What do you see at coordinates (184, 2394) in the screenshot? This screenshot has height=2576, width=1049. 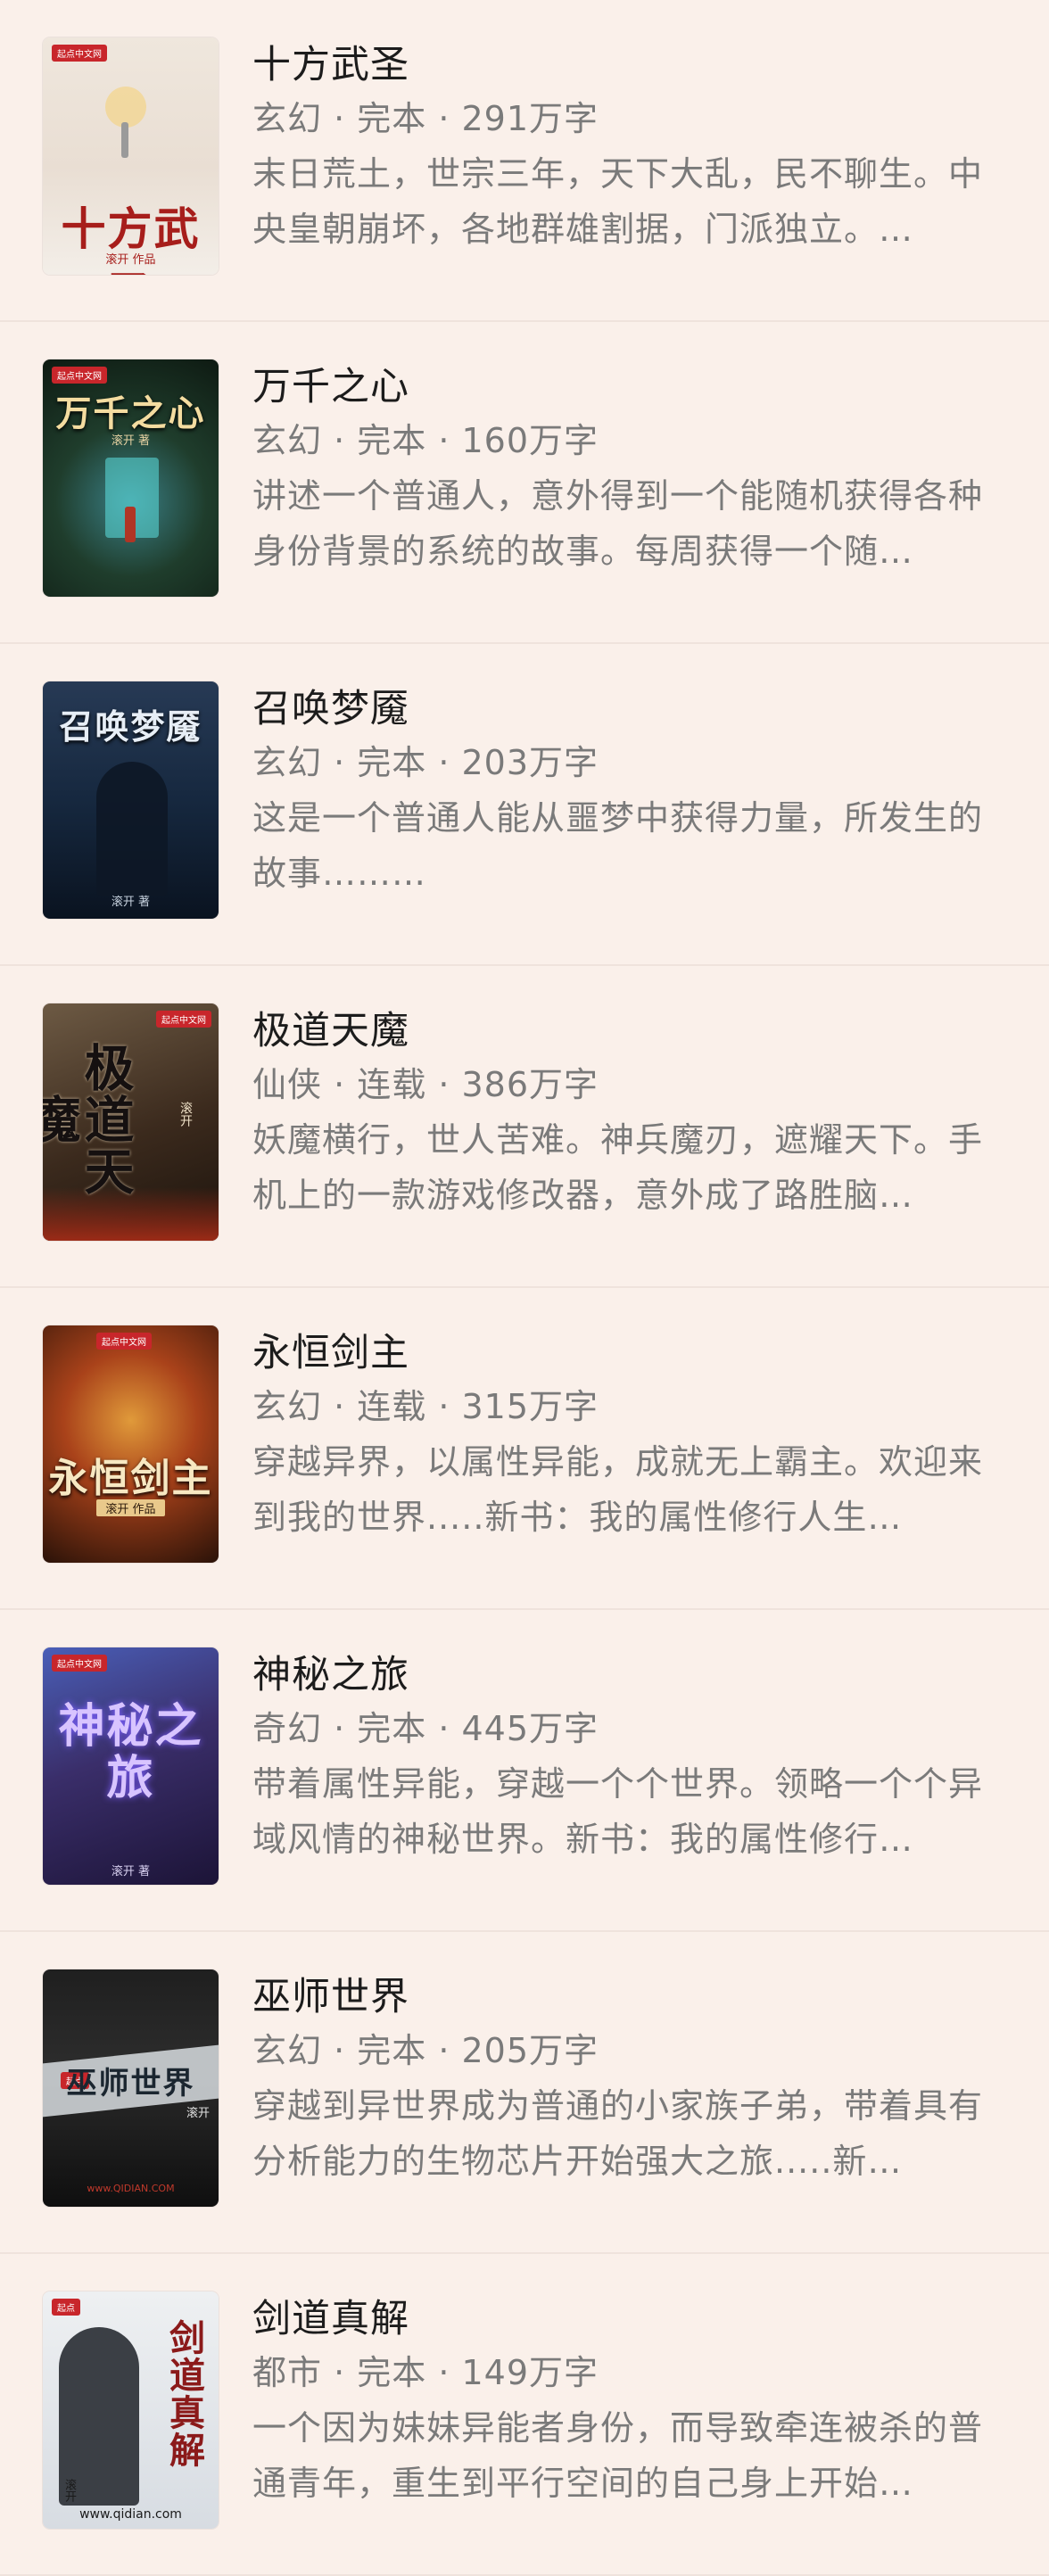 I see `cover-title: 剑道真解` at bounding box center [184, 2394].